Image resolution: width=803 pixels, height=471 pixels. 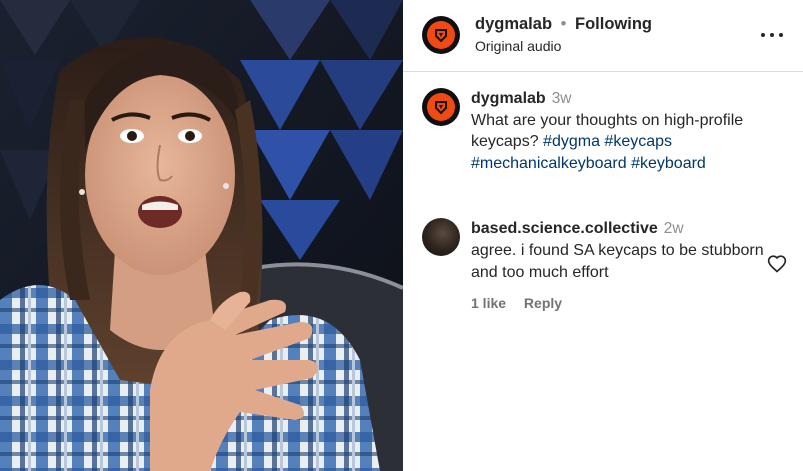 What do you see at coordinates (508, 98) in the screenshot?
I see `caption-username: dygmalab` at bounding box center [508, 98].